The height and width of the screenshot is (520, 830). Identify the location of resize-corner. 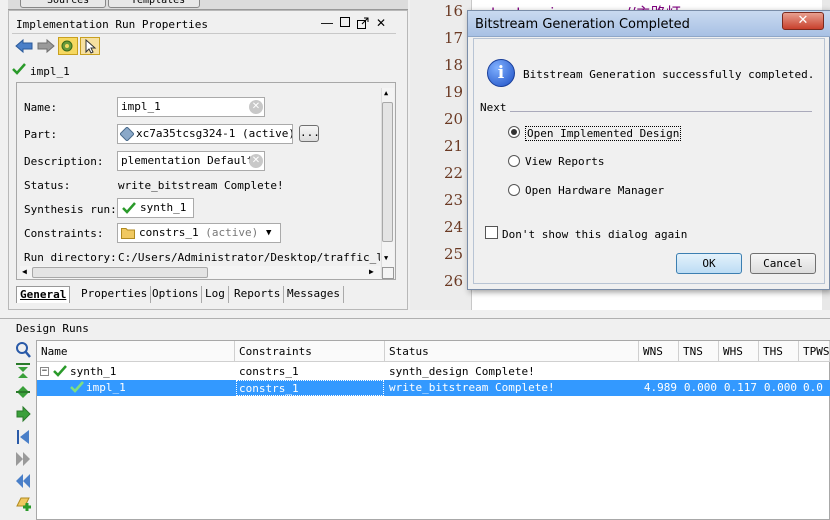
(388, 273).